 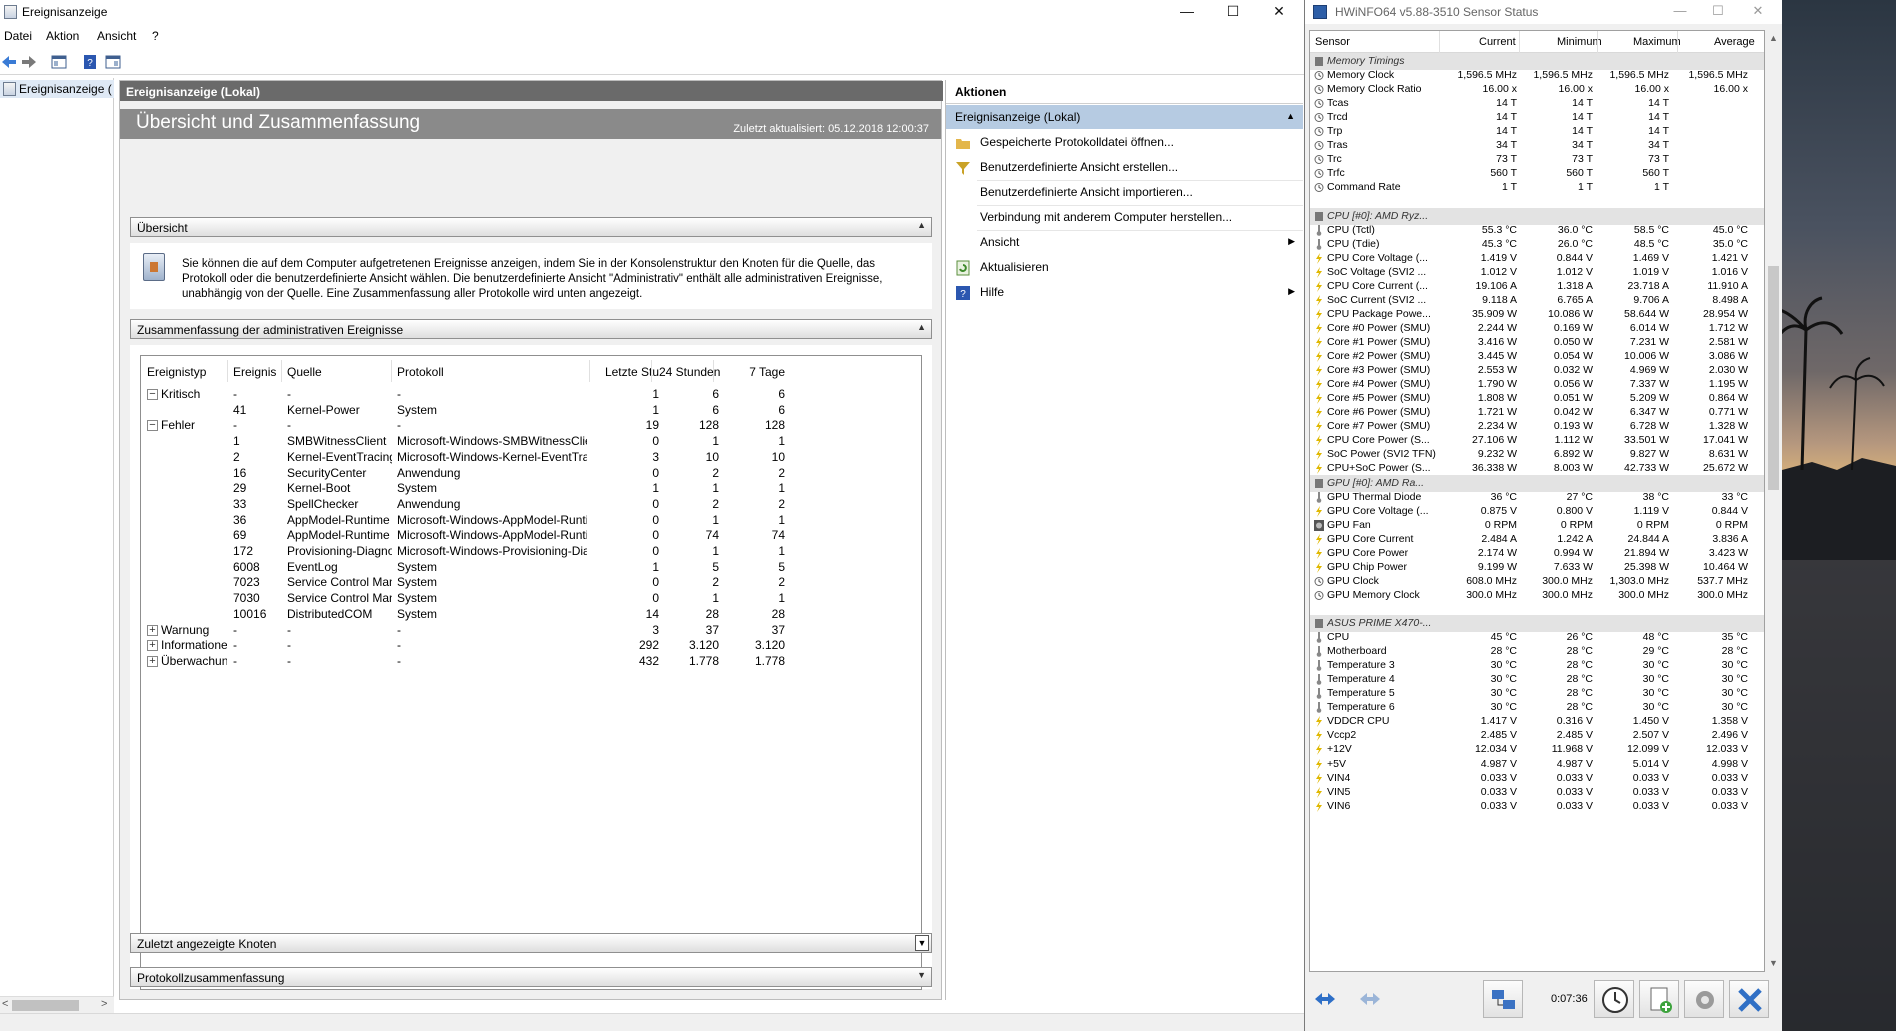 I want to click on sensor-row: VIN6 0.033 V 0.033 V 0.033 V 0.033 V, so click(x=1537, y=806).